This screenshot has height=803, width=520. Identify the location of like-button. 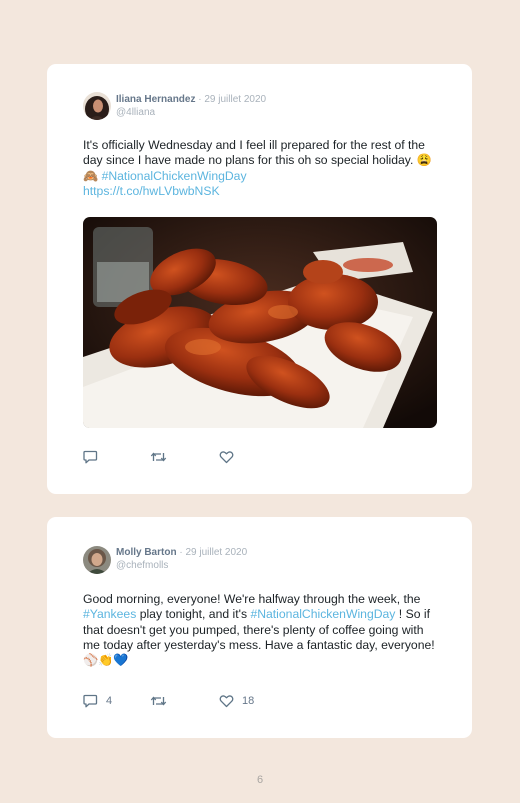
(230, 457).